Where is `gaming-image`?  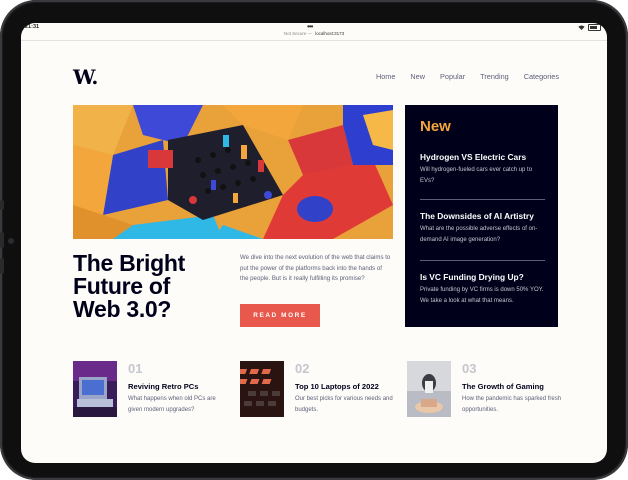 gaming-image is located at coordinates (429, 389).